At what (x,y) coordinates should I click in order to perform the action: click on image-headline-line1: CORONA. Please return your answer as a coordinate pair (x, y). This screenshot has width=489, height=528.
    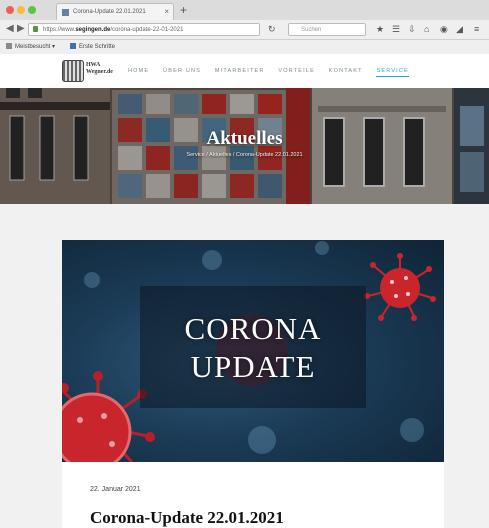
    Looking at the image, I should click on (253, 328).